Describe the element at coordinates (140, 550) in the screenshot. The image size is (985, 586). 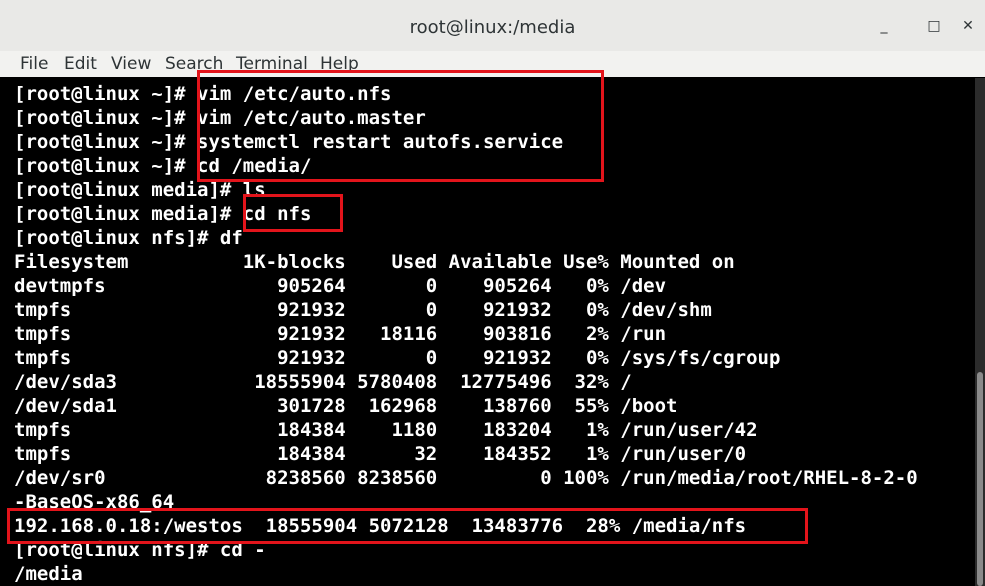
I see `terminal-line: [root@linux nfs]# cd -` at that location.